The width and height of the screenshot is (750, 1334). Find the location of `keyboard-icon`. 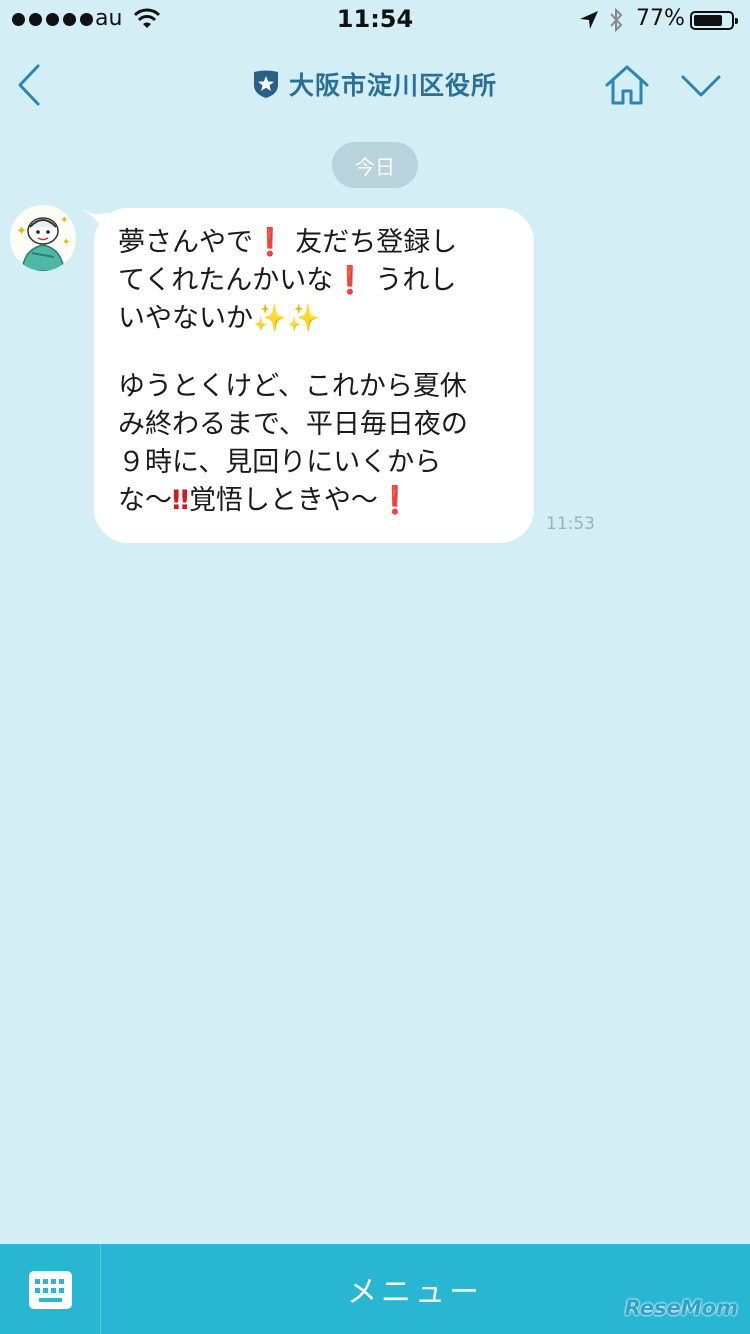

keyboard-icon is located at coordinates (50, 1290).